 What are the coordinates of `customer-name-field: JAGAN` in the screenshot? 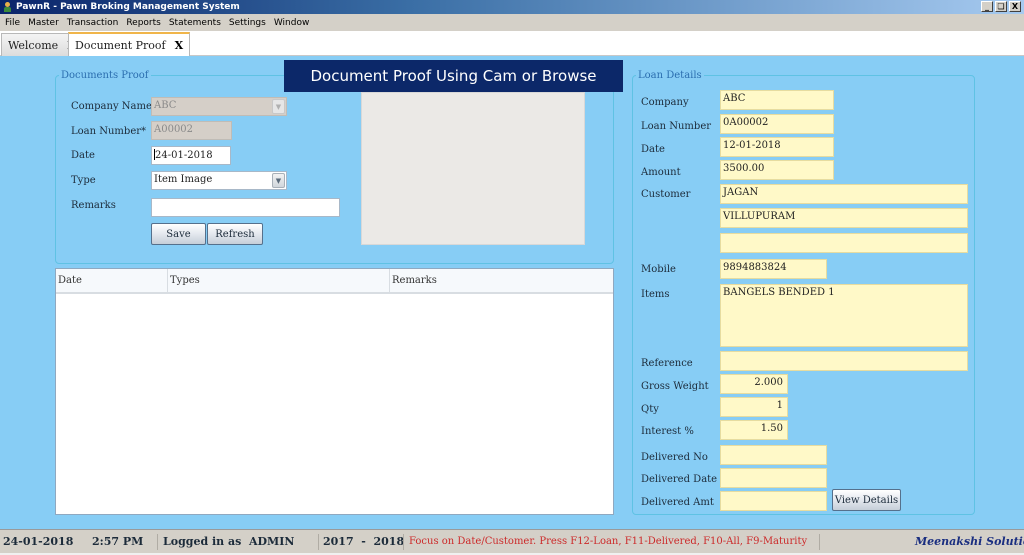 It's located at (844, 194).